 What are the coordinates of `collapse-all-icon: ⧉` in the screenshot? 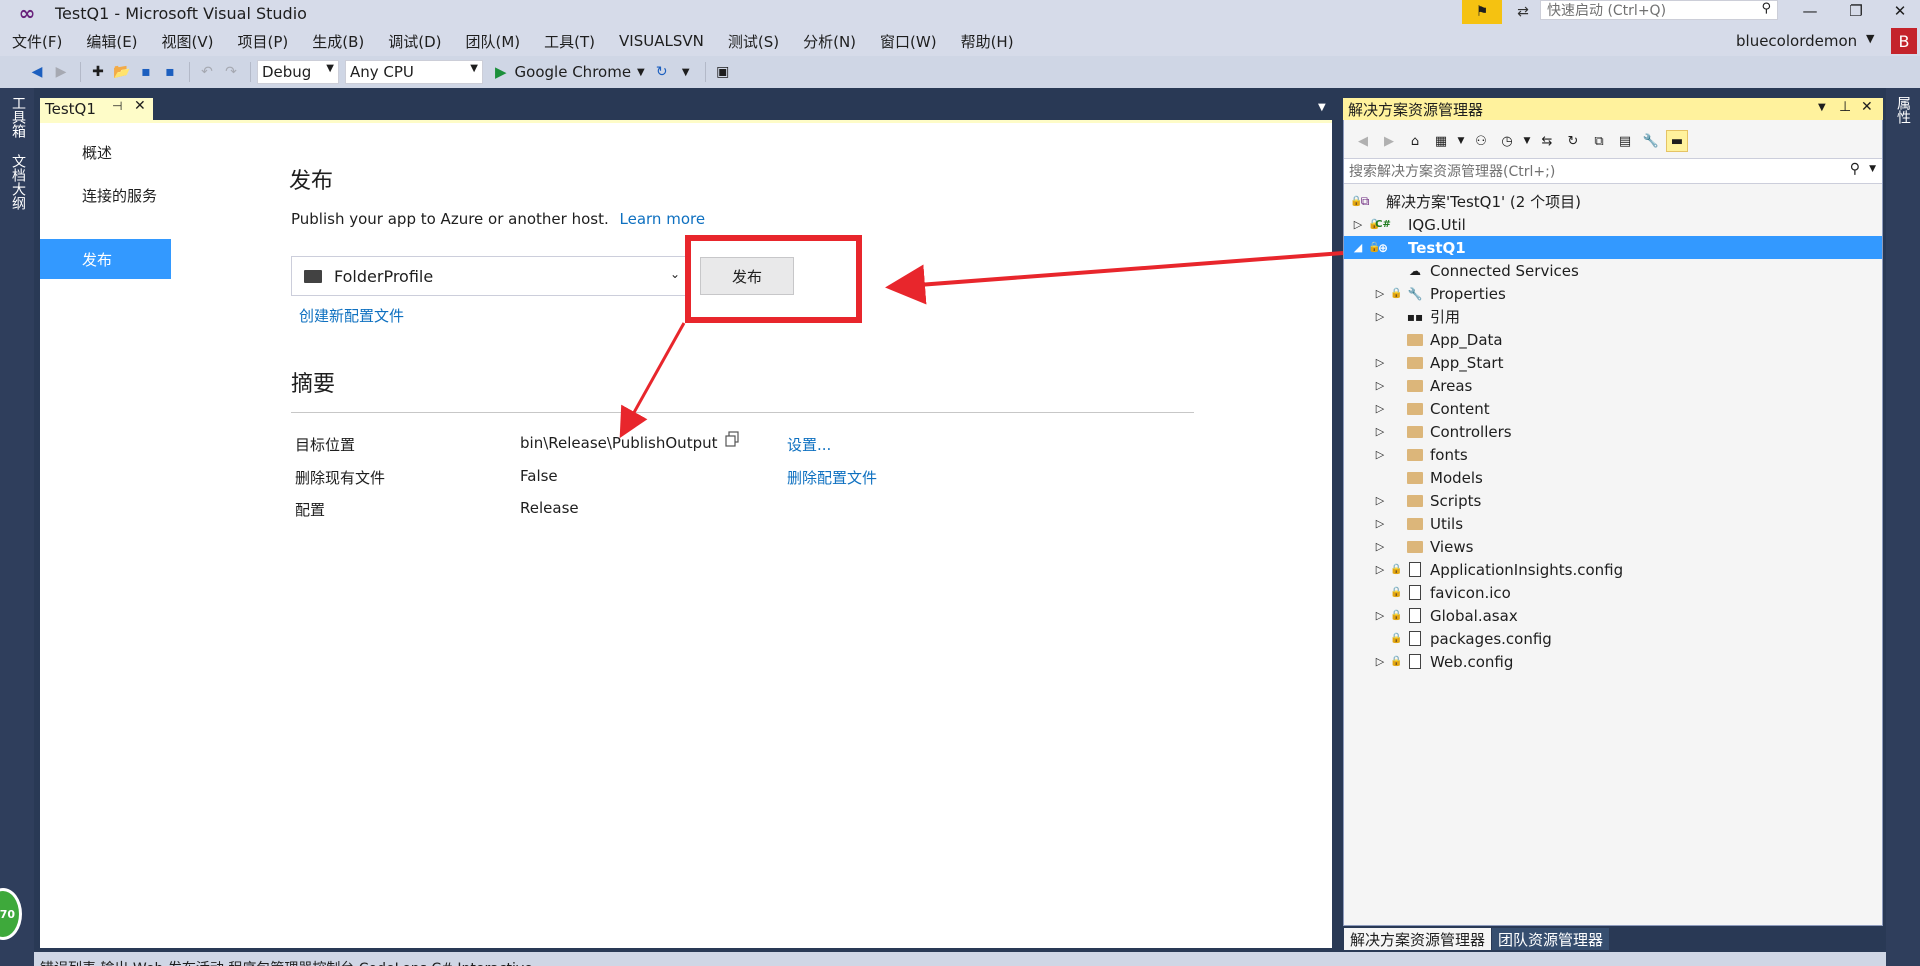 It's located at (1599, 141).